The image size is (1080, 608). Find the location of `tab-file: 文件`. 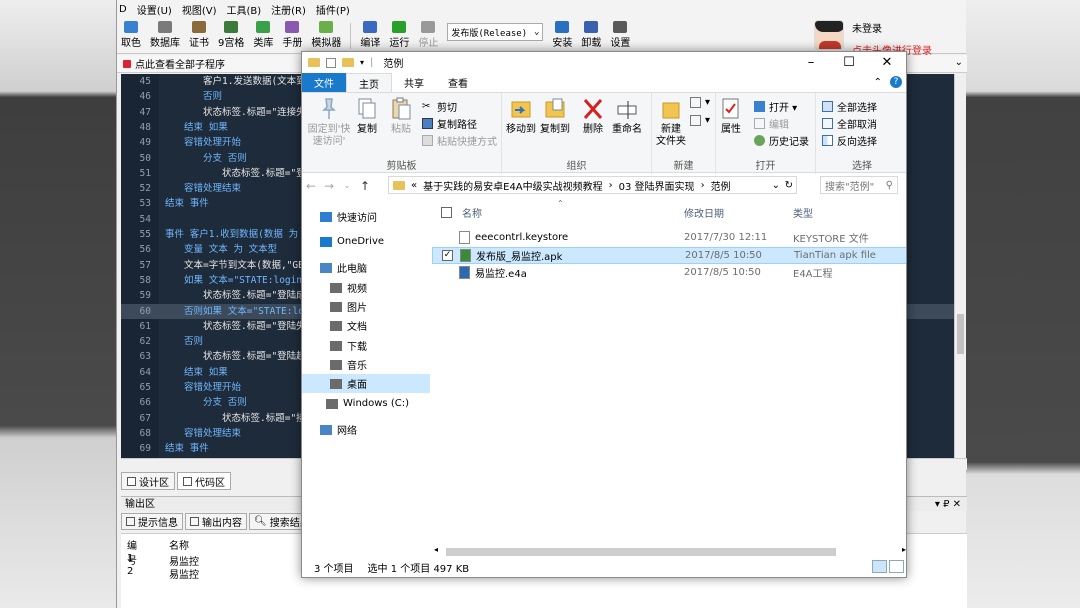

tab-file: 文件 is located at coordinates (324, 82).